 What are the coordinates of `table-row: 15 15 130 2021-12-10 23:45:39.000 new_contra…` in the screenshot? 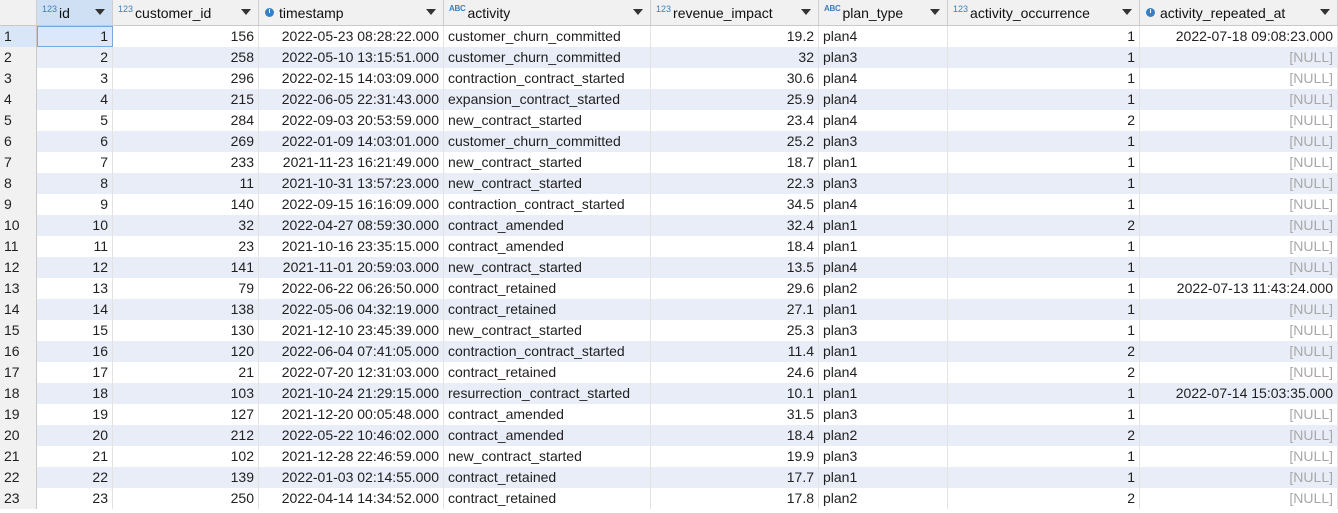 It's located at (669, 330).